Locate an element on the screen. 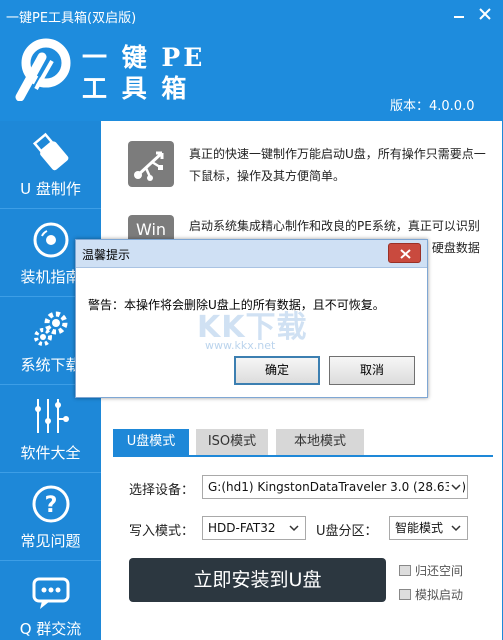 This screenshot has width=503, height=640. partition-label: U盘分区： is located at coordinates (347, 531).